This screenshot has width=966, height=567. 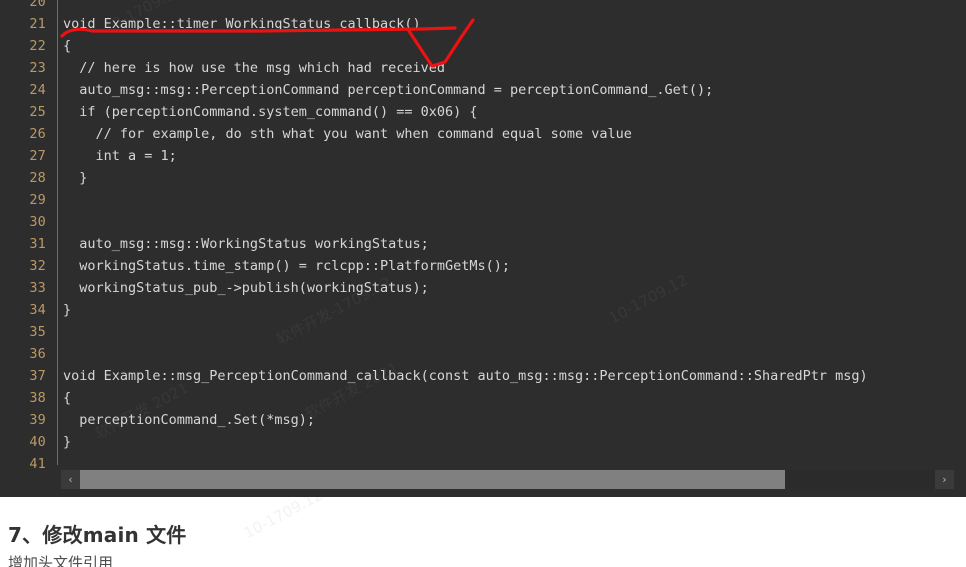 I want to click on code-line: 40 }, so click(x=483, y=442).